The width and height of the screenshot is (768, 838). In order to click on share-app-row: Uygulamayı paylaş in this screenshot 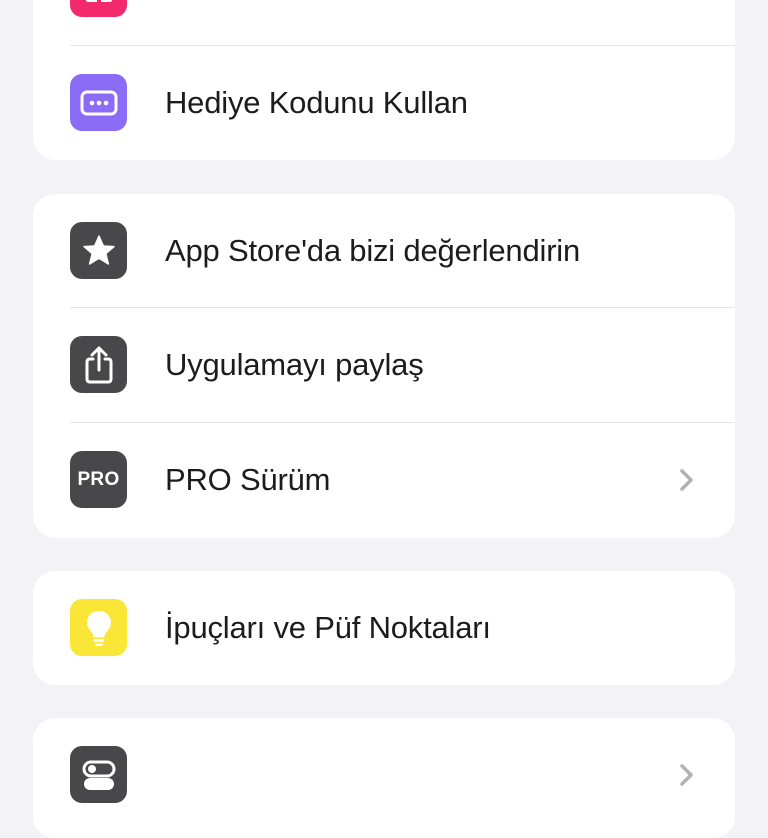, I will do `click(384, 365)`.